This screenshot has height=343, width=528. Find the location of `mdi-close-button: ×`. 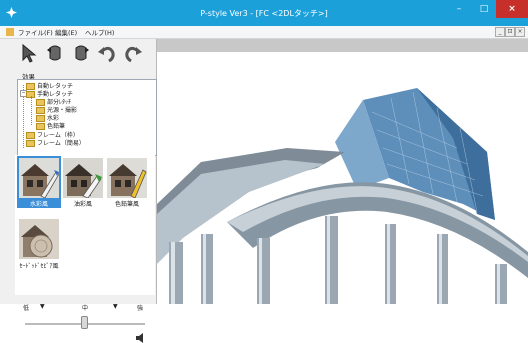

mdi-close-button: × is located at coordinates (520, 32).